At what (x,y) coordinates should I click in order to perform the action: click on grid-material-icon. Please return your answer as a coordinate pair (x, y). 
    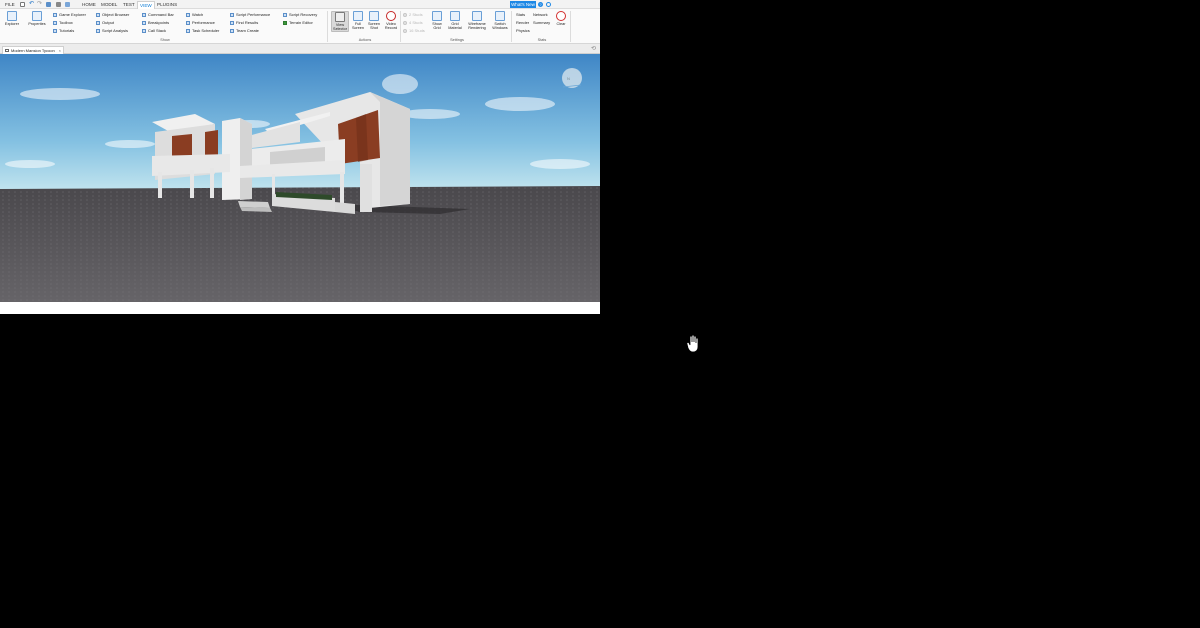
    Looking at the image, I should click on (455, 16).